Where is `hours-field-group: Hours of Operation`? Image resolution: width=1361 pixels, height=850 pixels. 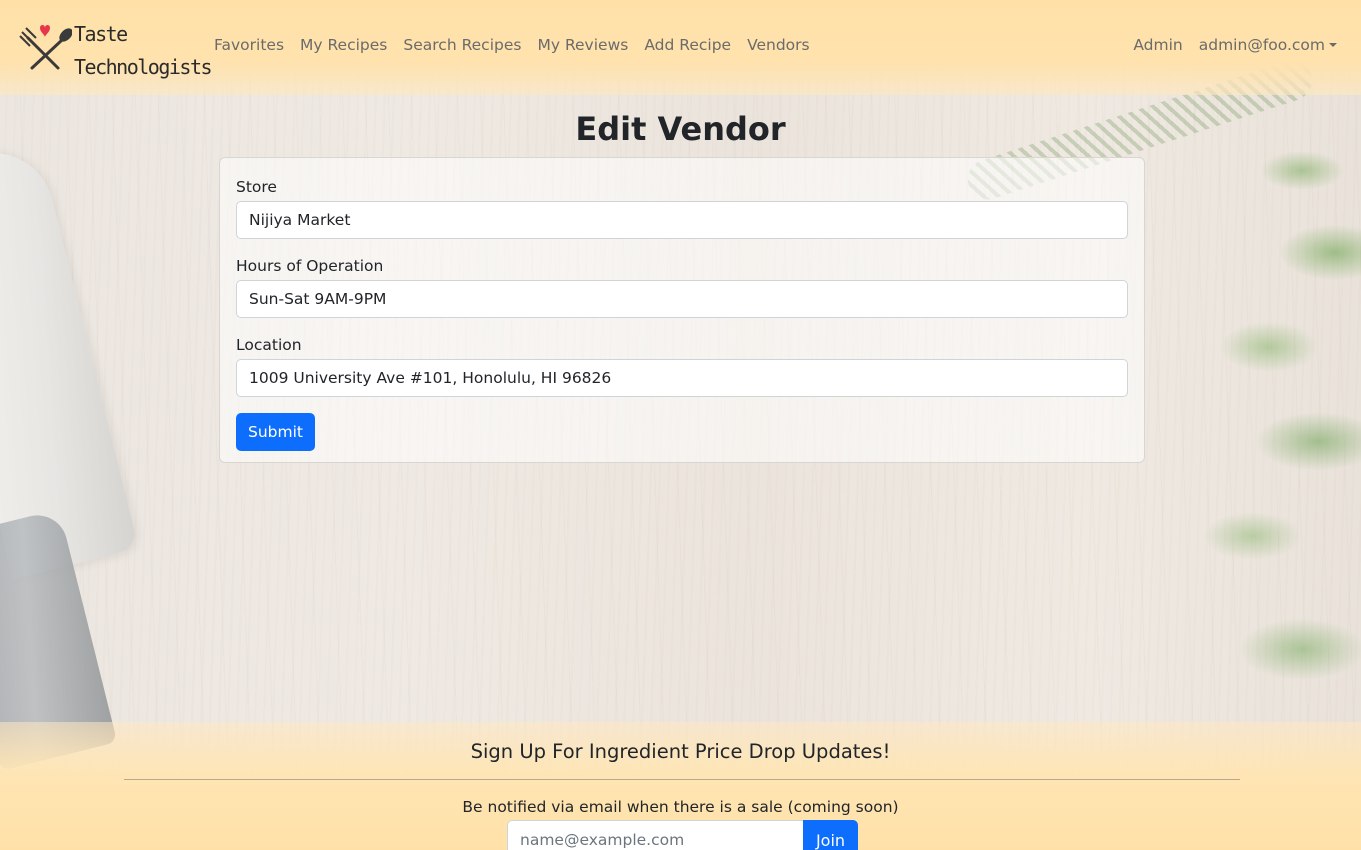 hours-field-group: Hours of Operation is located at coordinates (682, 286).